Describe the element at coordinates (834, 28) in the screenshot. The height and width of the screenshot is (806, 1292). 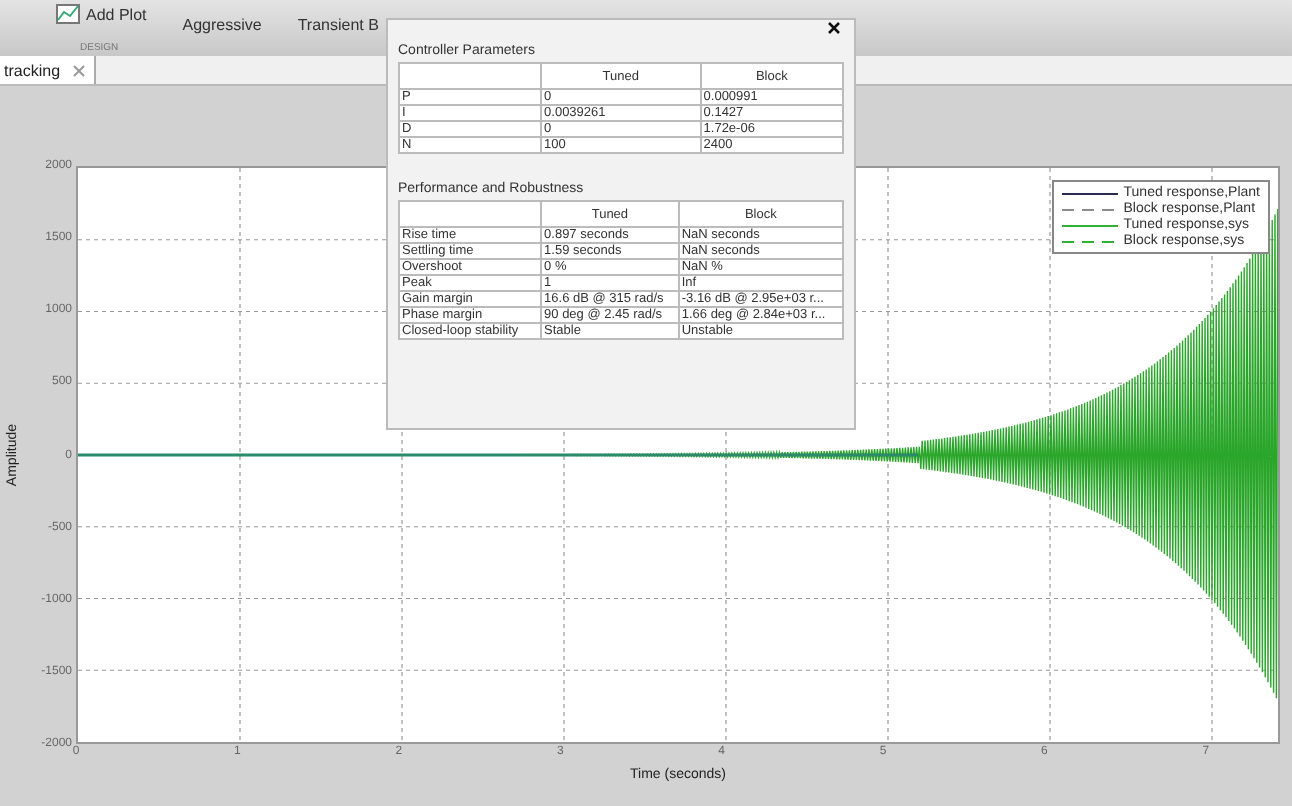
I see `close-icon` at that location.